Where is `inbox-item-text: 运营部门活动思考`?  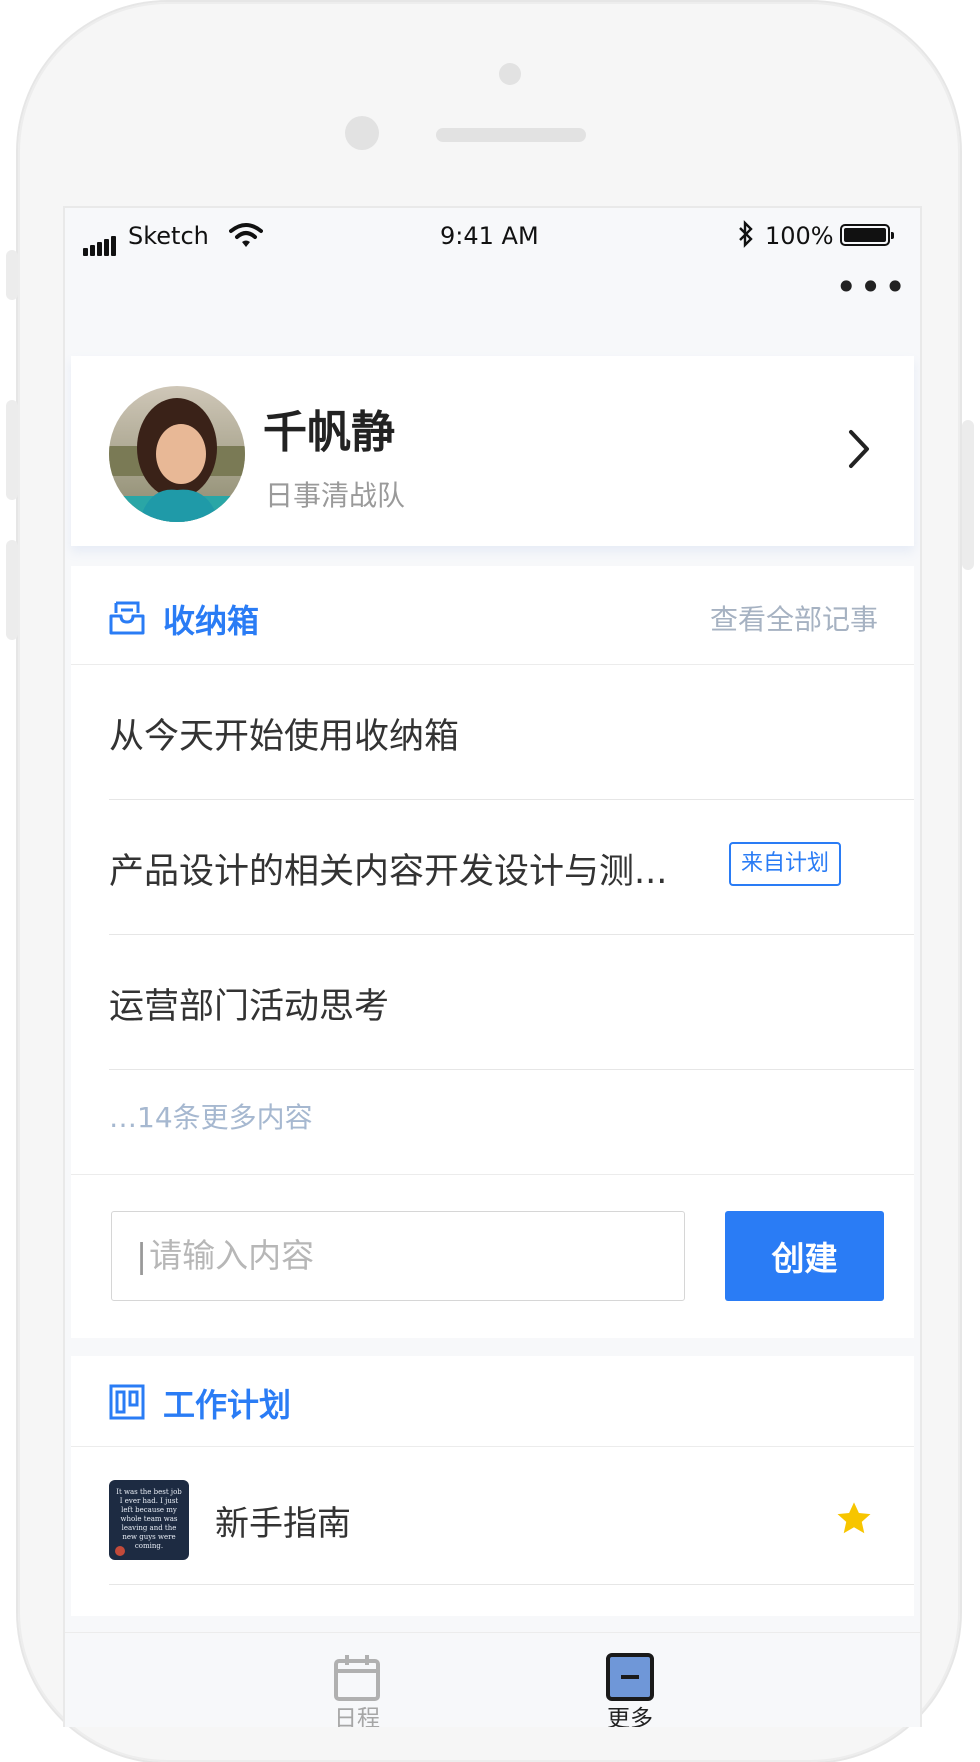 inbox-item-text: 运营部门活动思考 is located at coordinates (249, 1007).